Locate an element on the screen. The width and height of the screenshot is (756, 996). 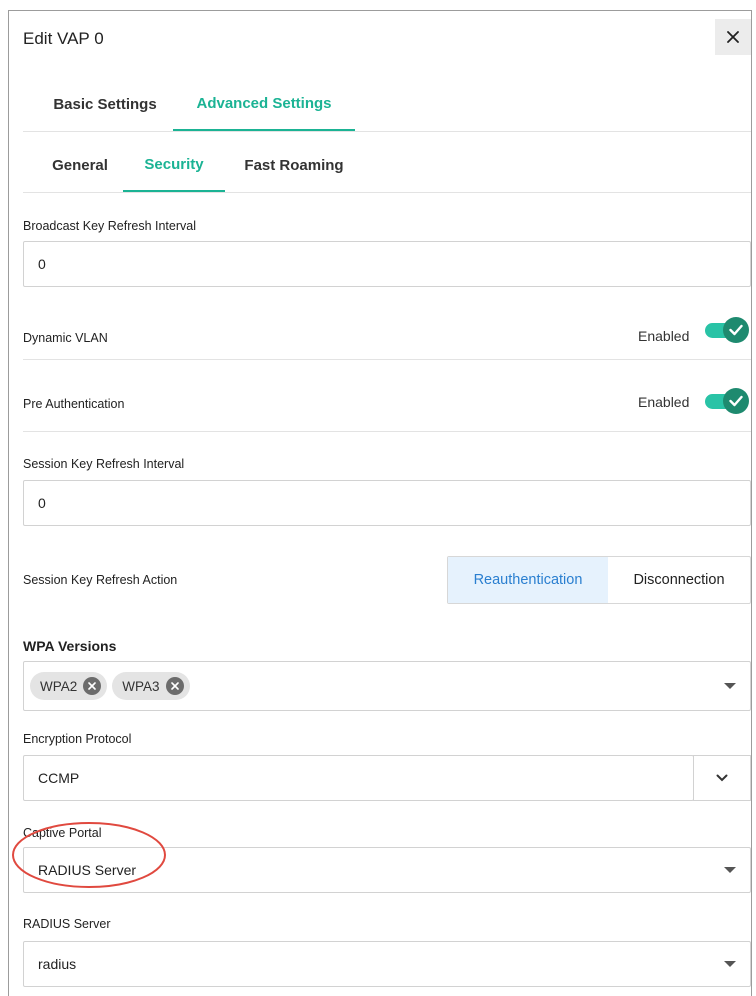
tab-advanced-settings-label: Advanced Settings is located at coordinates (264, 103).